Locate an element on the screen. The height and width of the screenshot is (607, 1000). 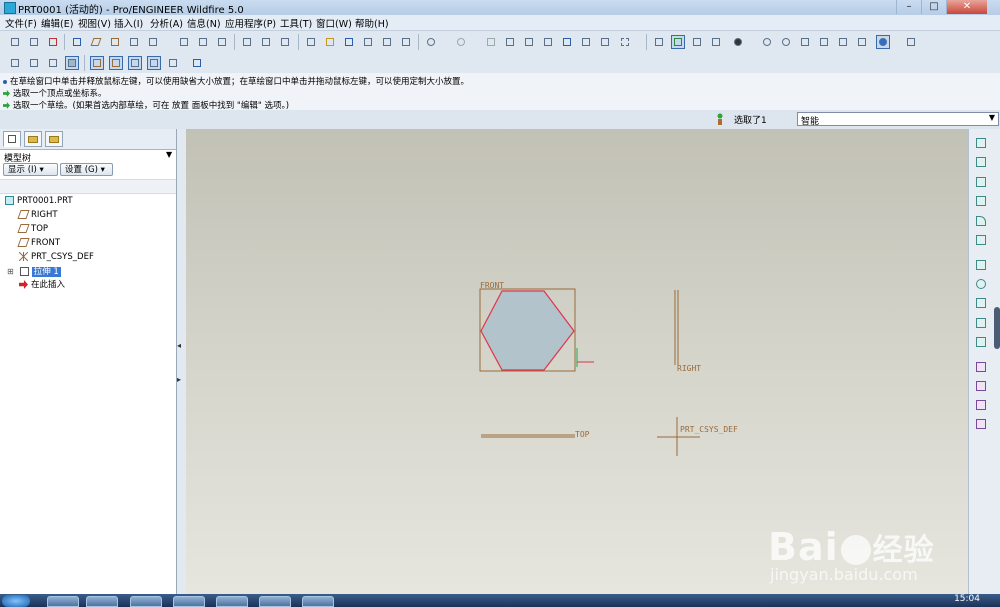
draft-tool-icon is located at coordinates (982, 202).